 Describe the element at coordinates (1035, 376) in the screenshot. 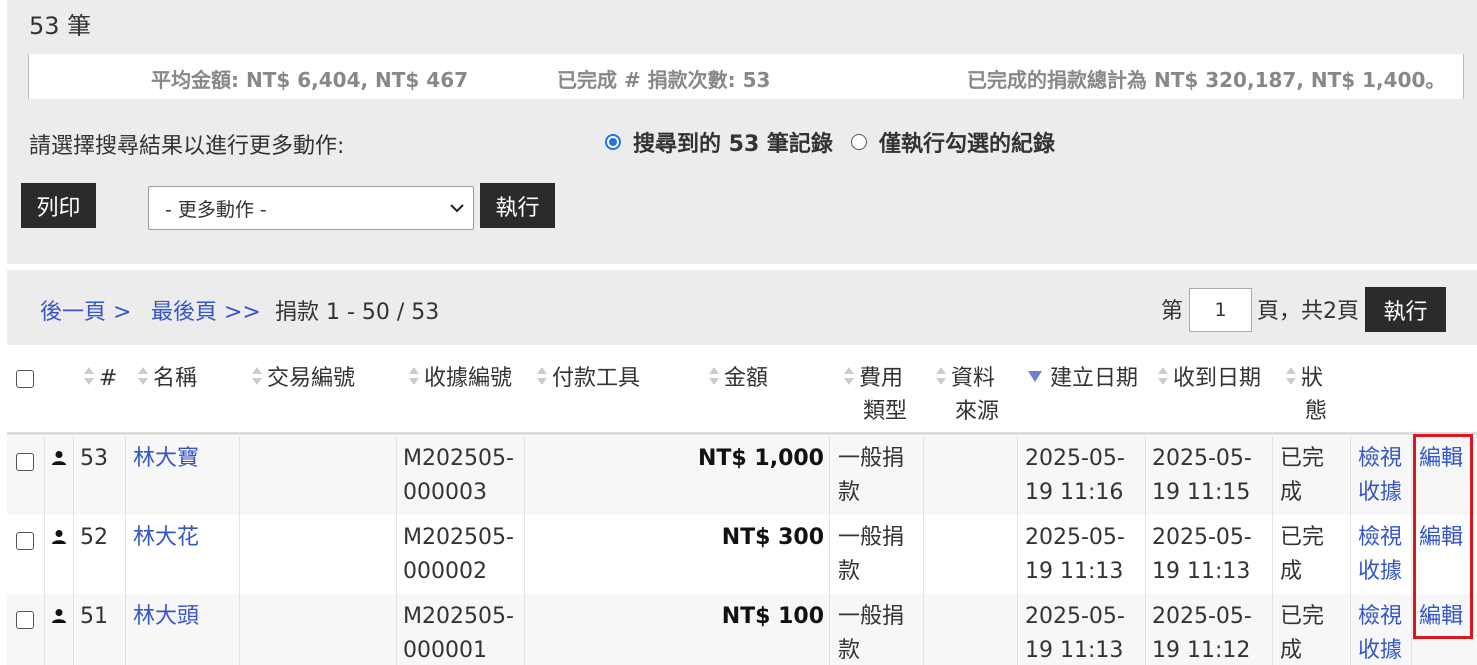

I see `sort-desc-icon` at that location.